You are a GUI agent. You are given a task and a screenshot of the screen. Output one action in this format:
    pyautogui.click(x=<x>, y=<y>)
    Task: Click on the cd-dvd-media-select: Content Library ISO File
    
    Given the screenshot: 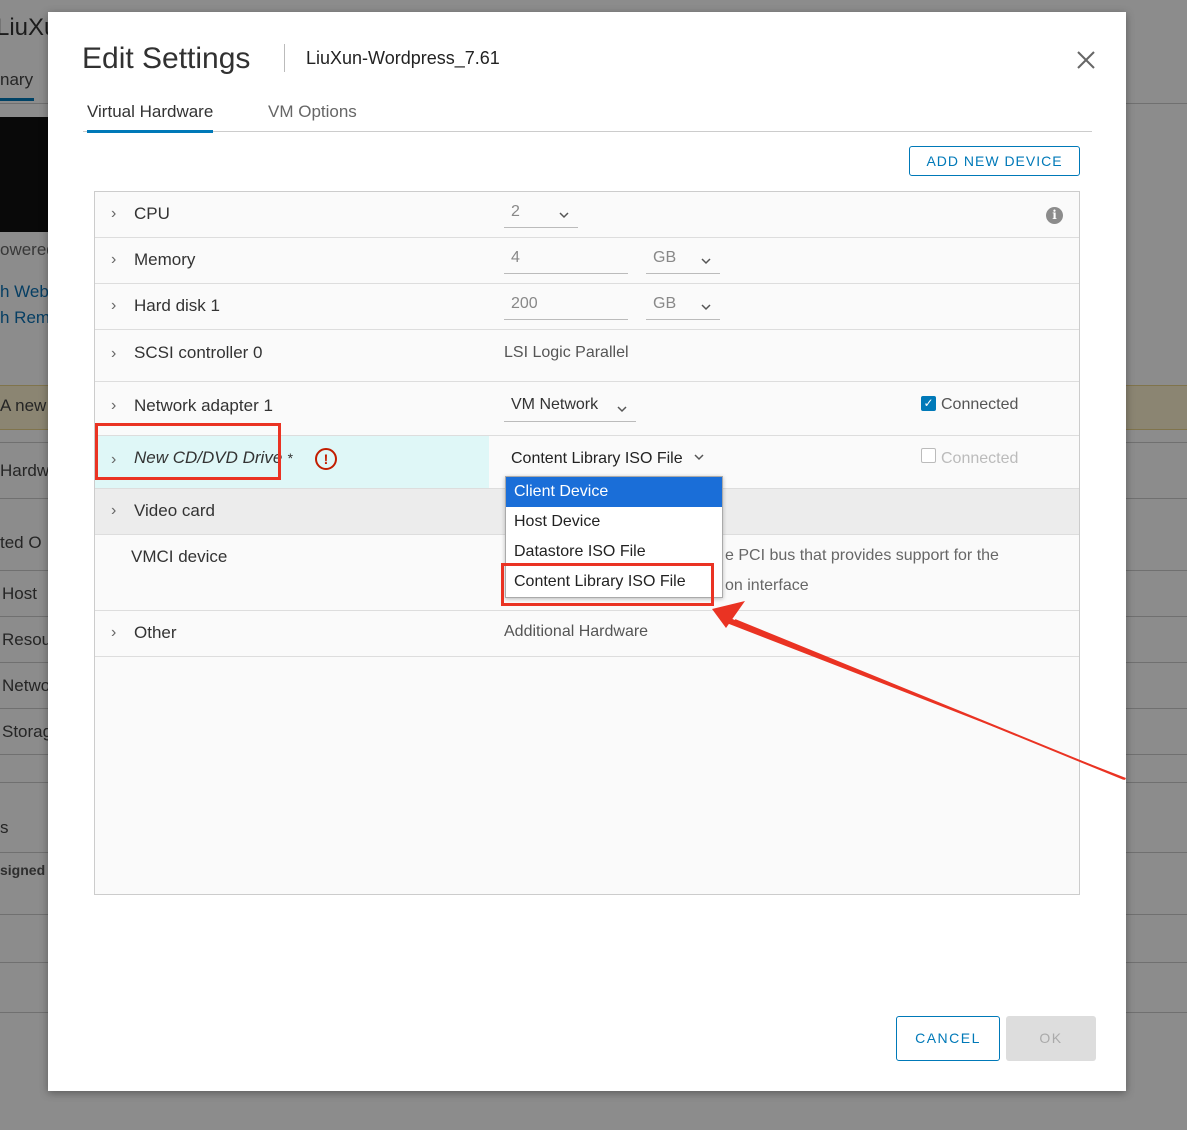 What is the action you would take?
    pyautogui.click(x=608, y=459)
    